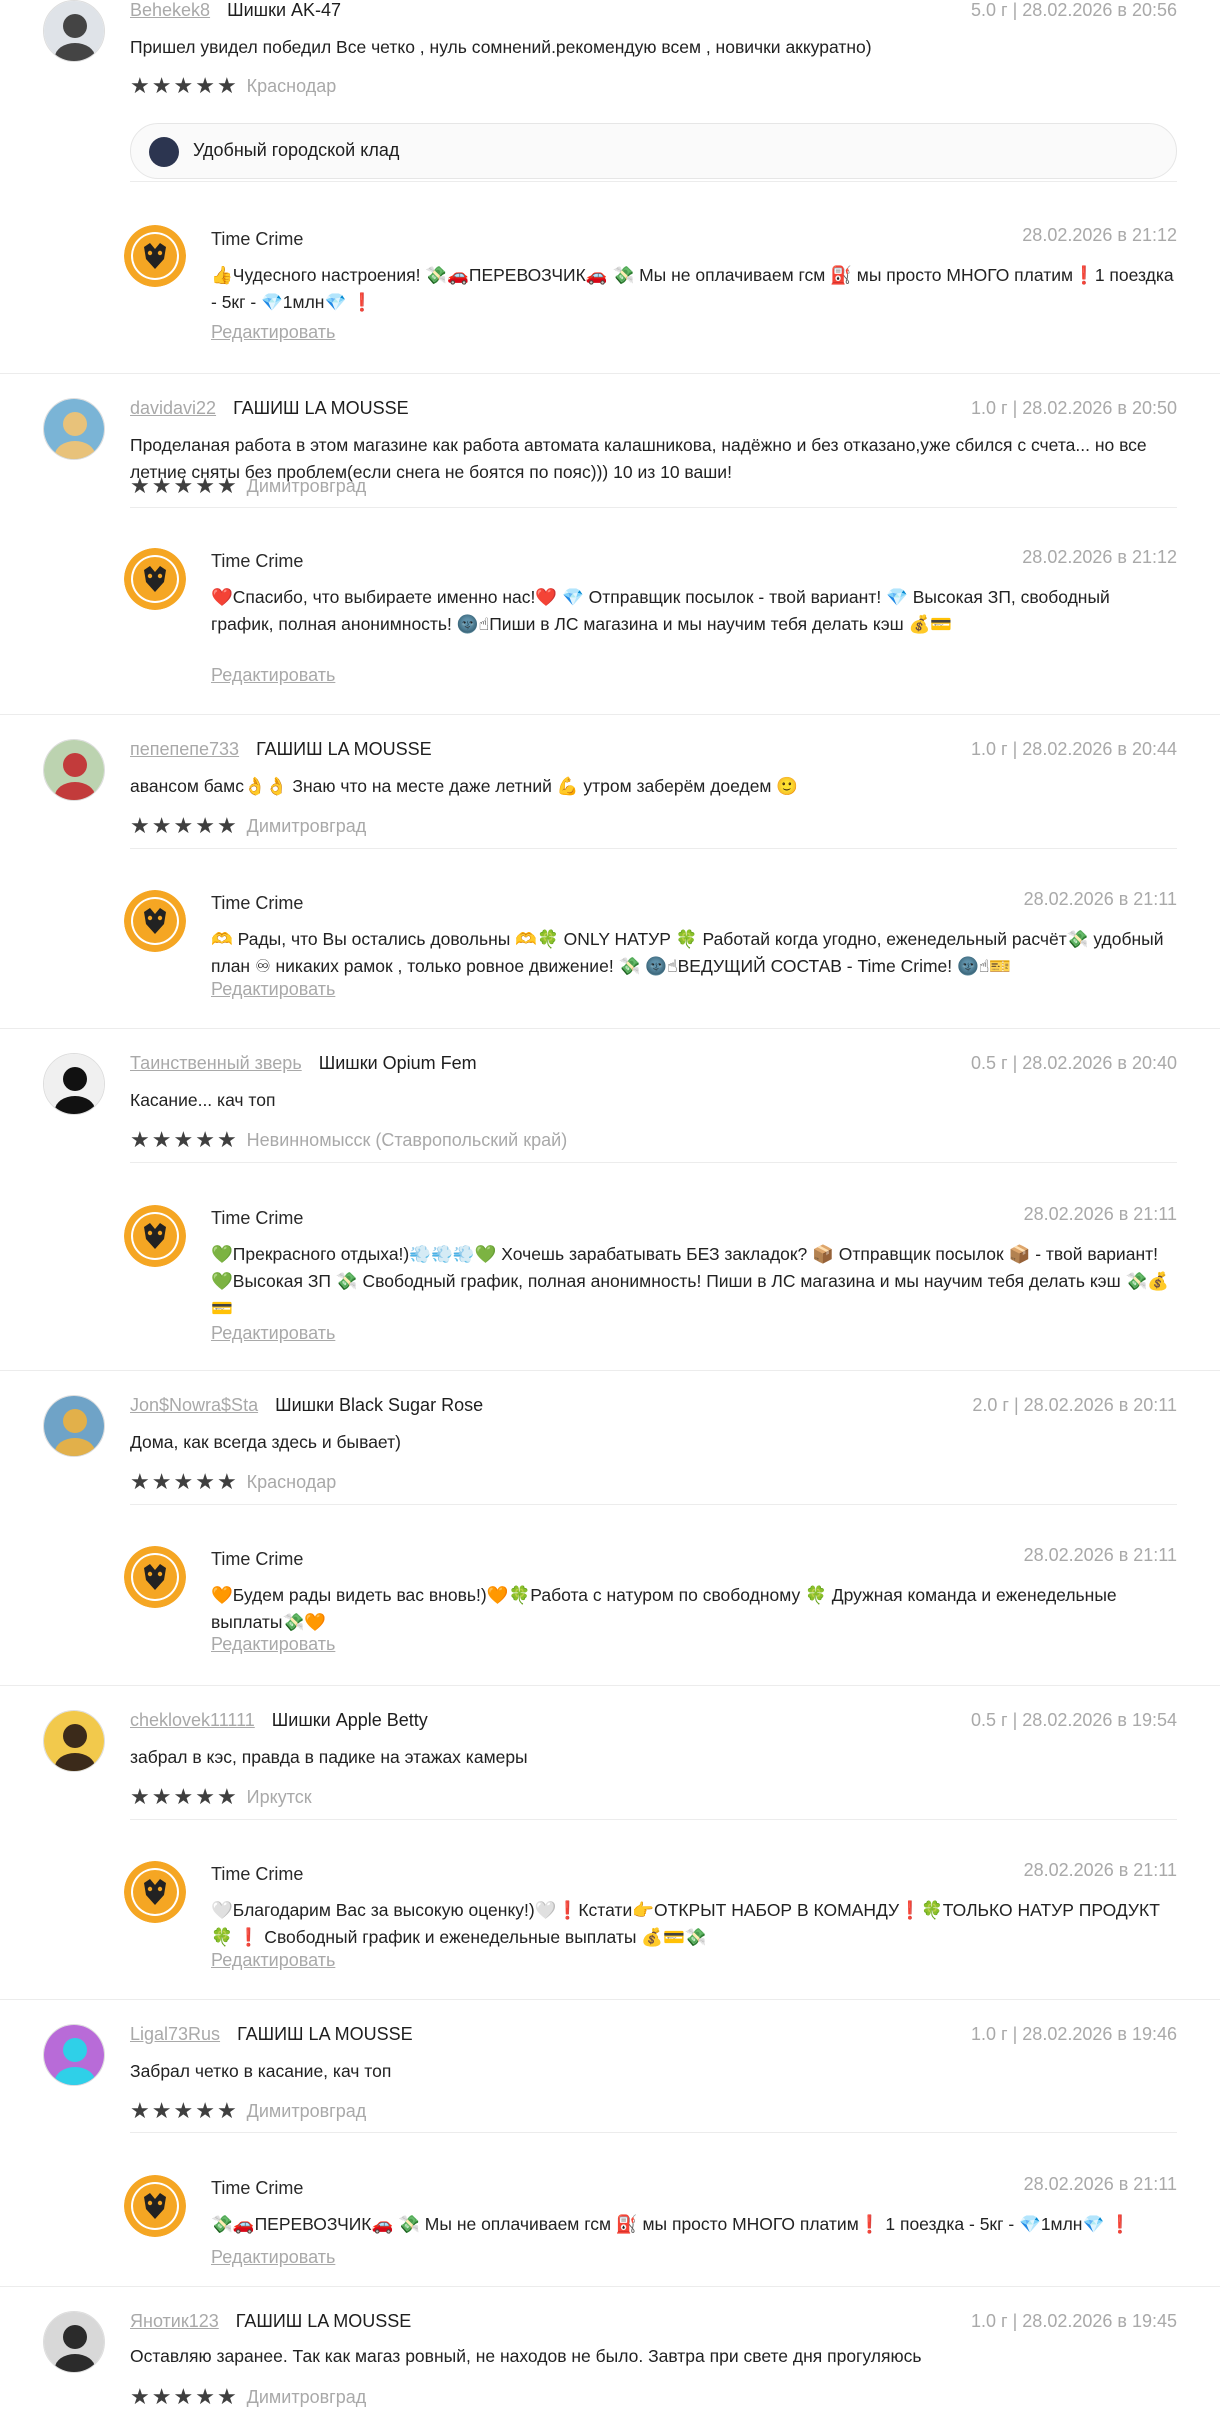 Image resolution: width=1220 pixels, height=2428 pixels. Describe the element at coordinates (173, 408) in the screenshot. I see `review-username-link: davidavi22` at that location.